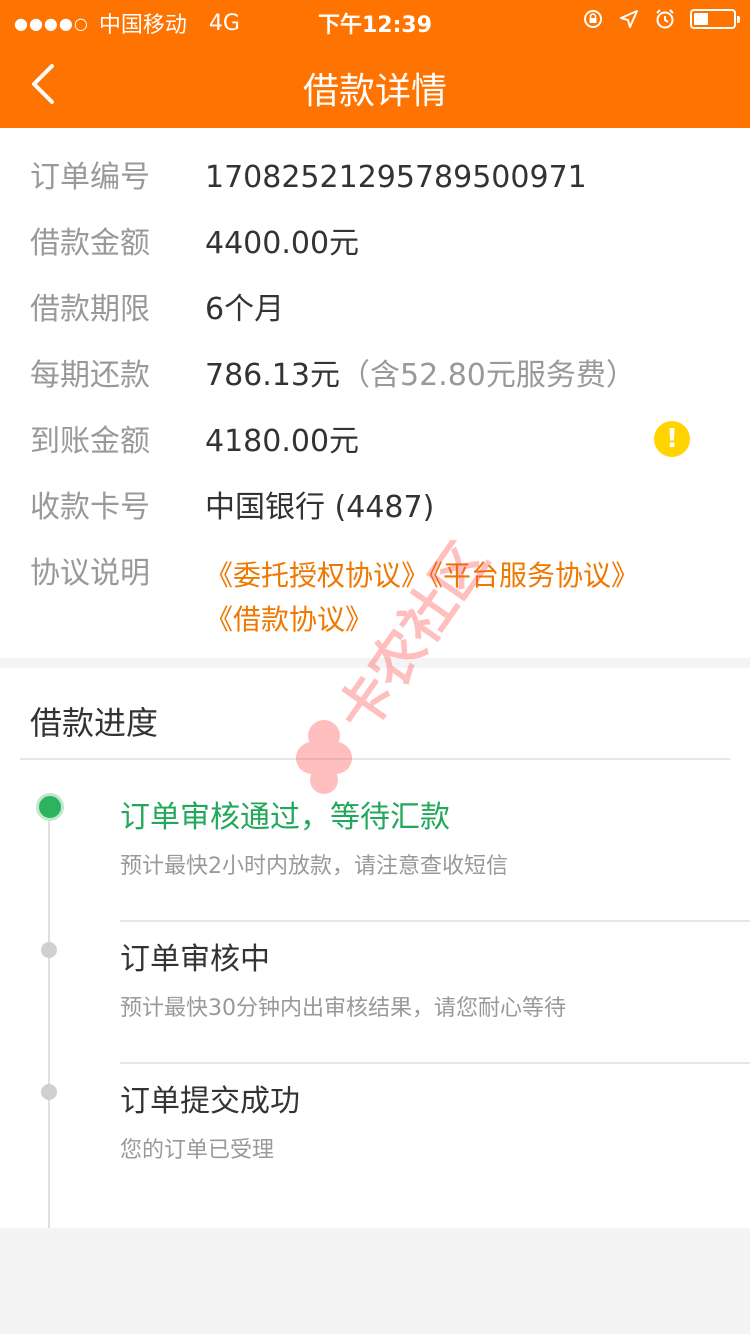 Image resolution: width=750 pixels, height=1334 pixels. Describe the element at coordinates (375, 20) in the screenshot. I see `status-bar: ●●●●○ 中国移动 4G 下午12:39` at that location.